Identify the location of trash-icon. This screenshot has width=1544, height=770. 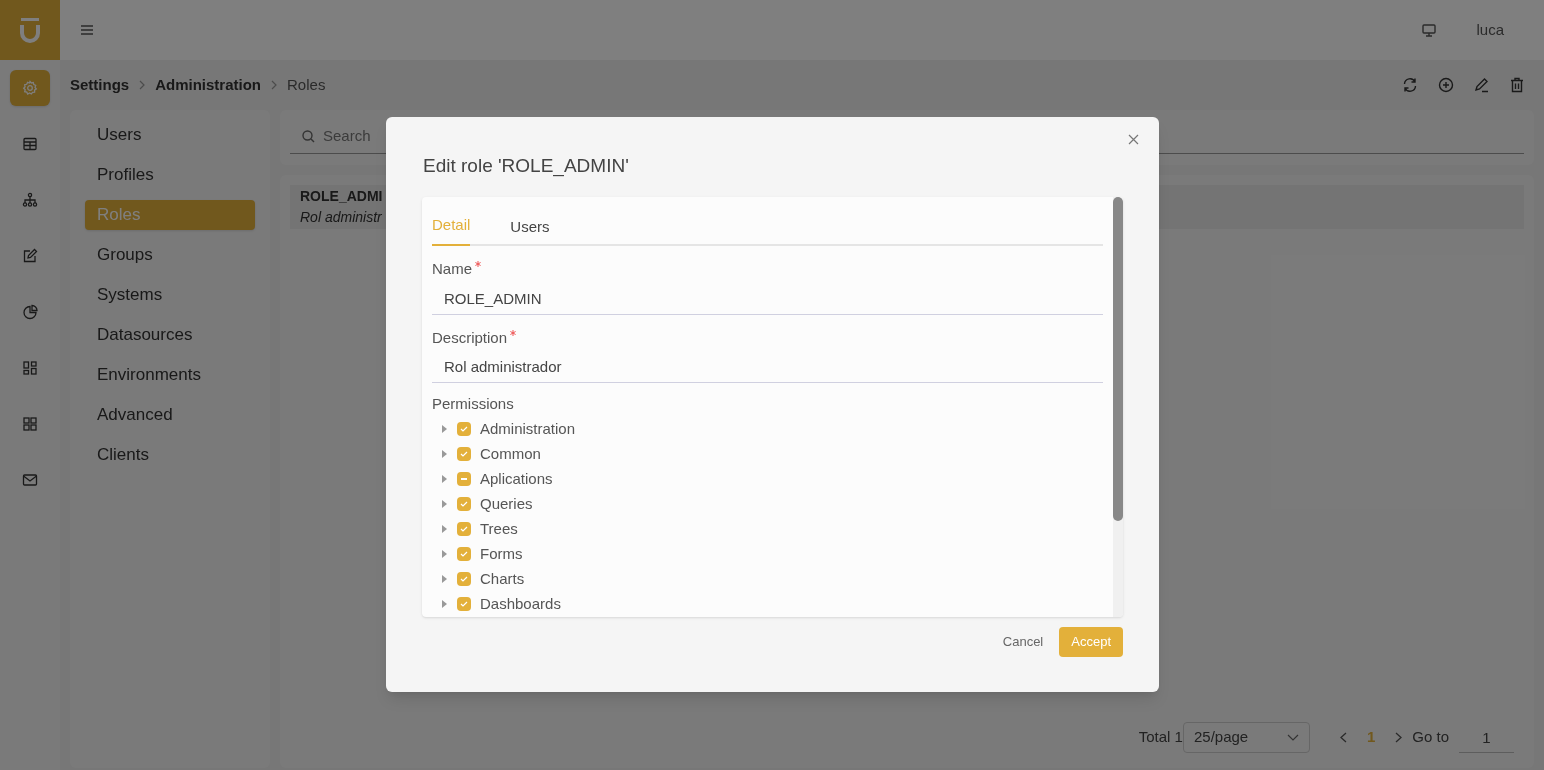
(1517, 85).